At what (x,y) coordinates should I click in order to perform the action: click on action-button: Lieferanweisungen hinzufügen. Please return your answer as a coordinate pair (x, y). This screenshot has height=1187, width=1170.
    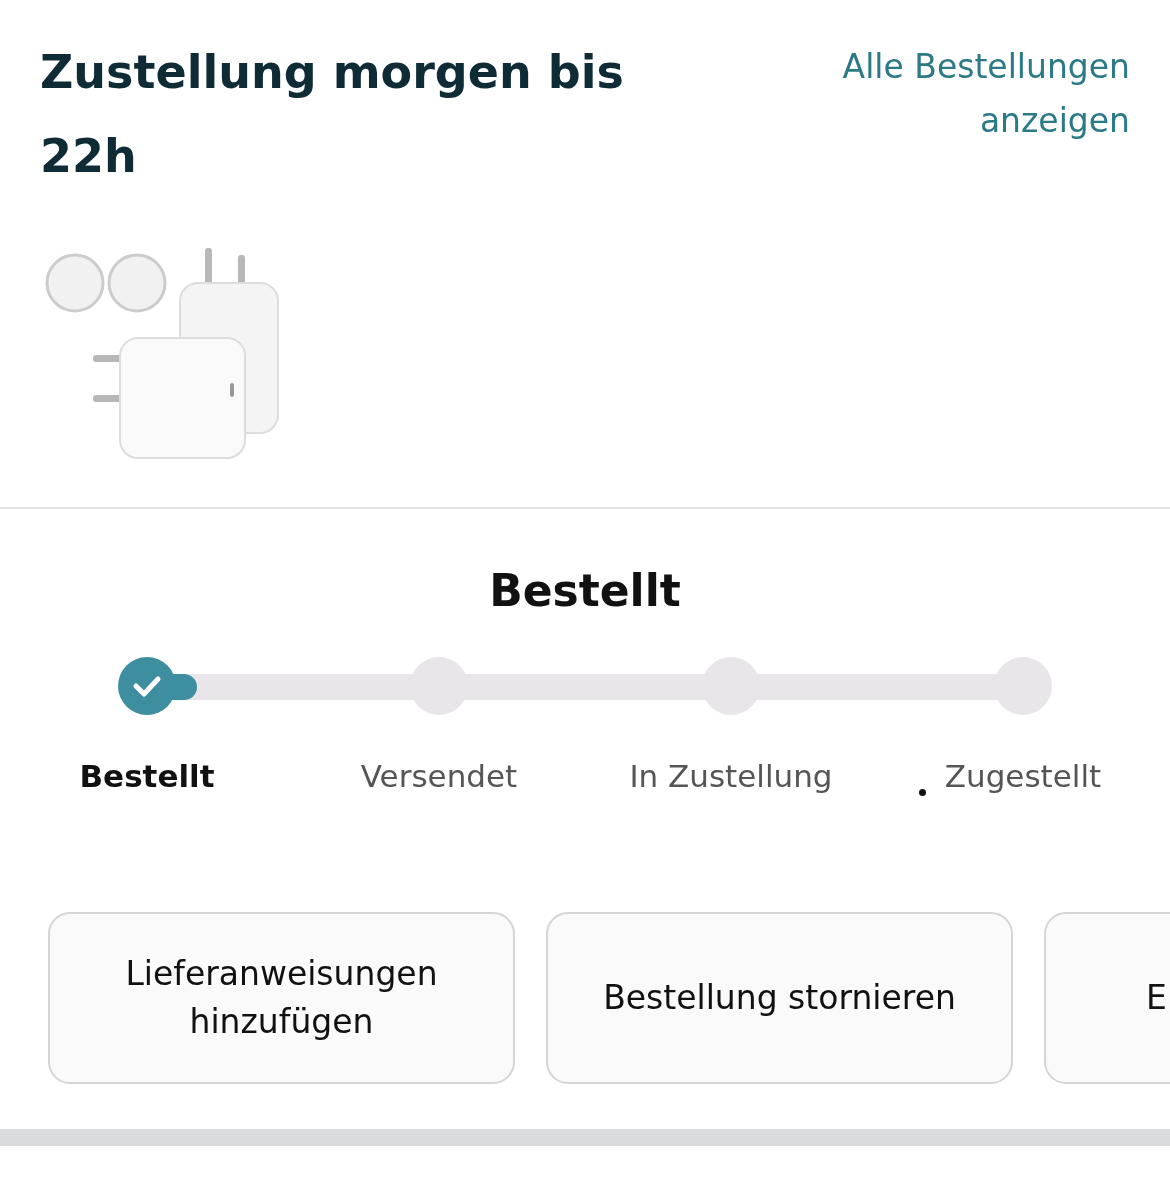
    Looking at the image, I should click on (281, 997).